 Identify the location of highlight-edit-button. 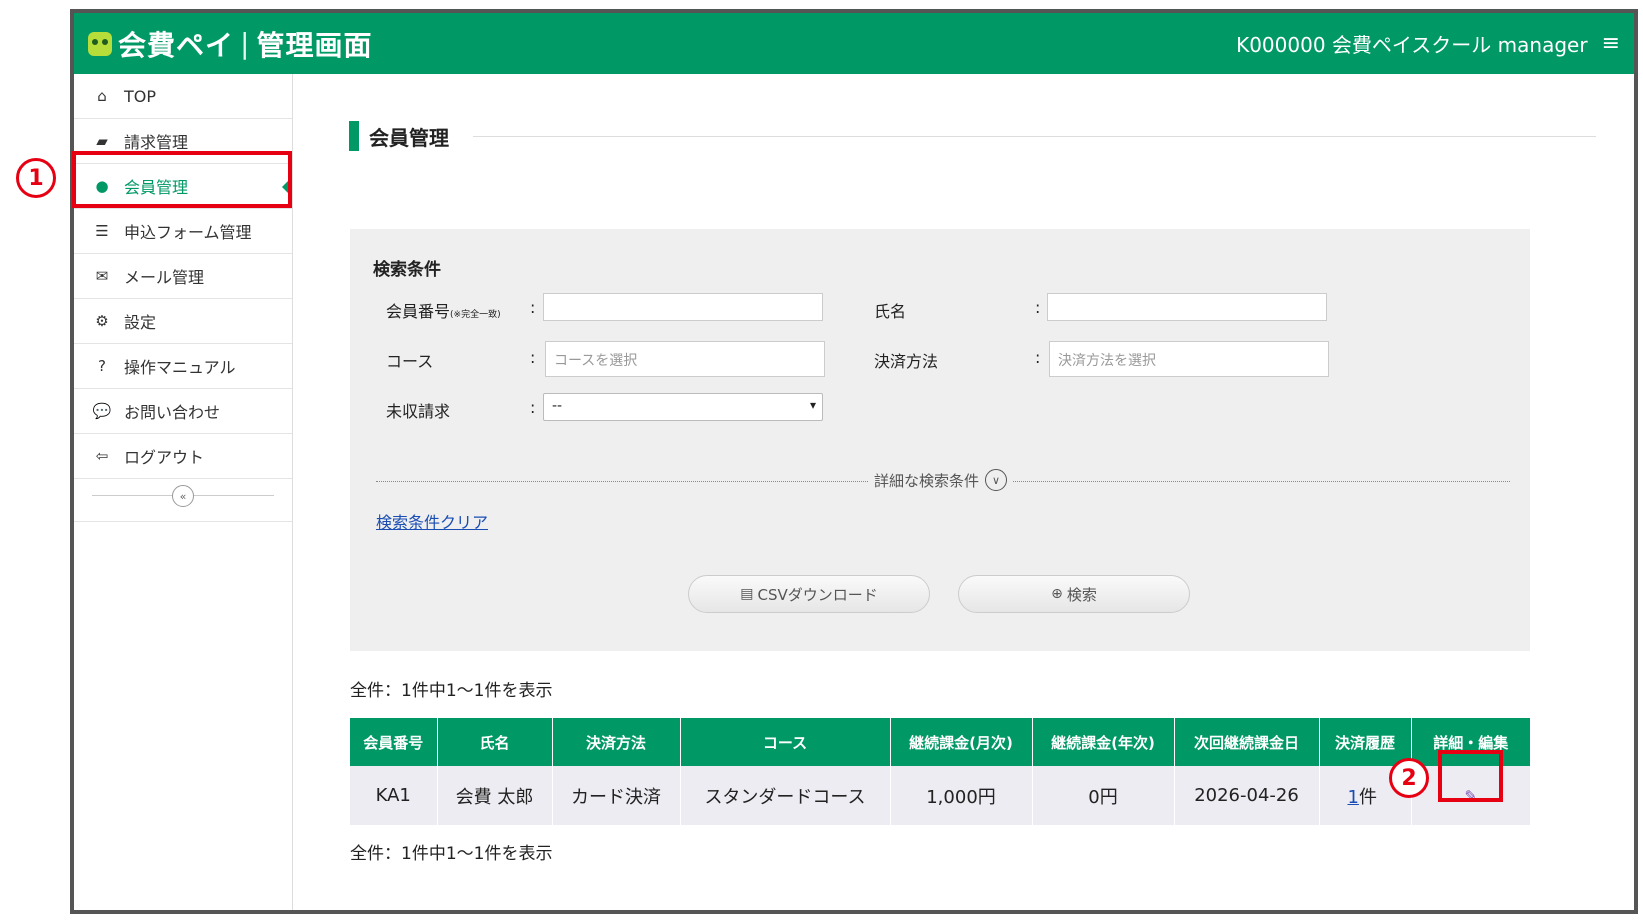
(1470, 776).